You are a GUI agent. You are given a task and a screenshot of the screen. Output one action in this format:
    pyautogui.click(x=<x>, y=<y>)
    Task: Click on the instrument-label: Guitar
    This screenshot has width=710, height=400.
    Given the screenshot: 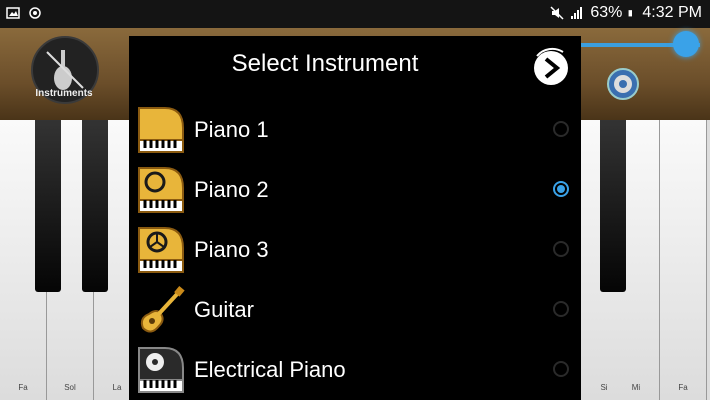 What is the action you would take?
    pyautogui.click(x=224, y=309)
    